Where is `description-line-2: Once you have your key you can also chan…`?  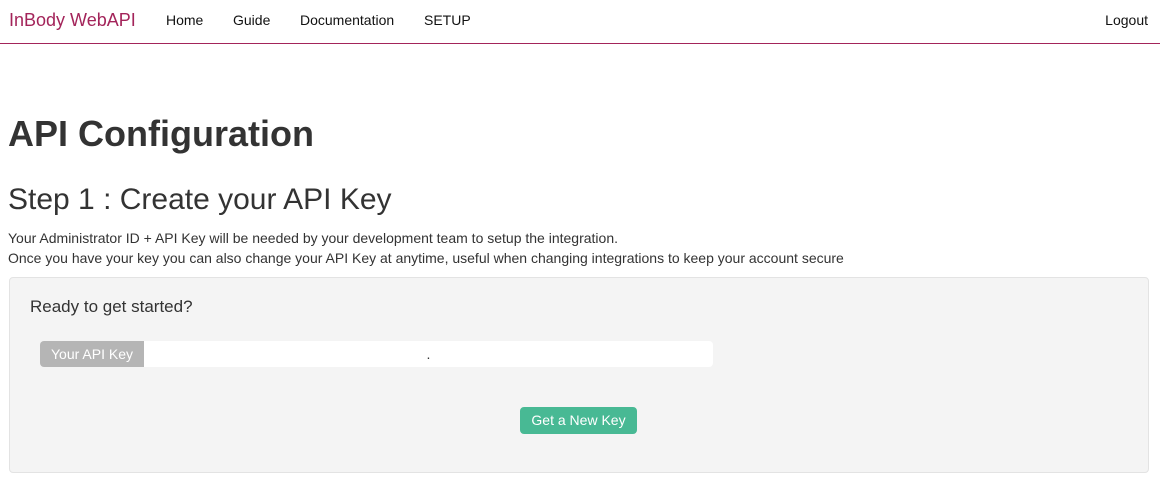 description-line-2: Once you have your key you can also chan… is located at coordinates (426, 258).